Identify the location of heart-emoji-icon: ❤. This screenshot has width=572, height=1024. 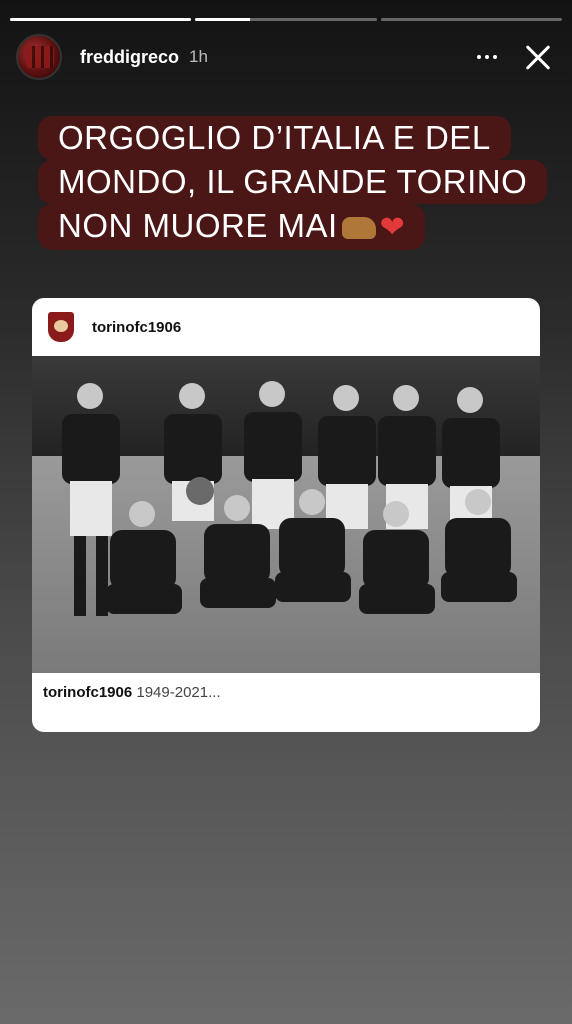
(392, 228).